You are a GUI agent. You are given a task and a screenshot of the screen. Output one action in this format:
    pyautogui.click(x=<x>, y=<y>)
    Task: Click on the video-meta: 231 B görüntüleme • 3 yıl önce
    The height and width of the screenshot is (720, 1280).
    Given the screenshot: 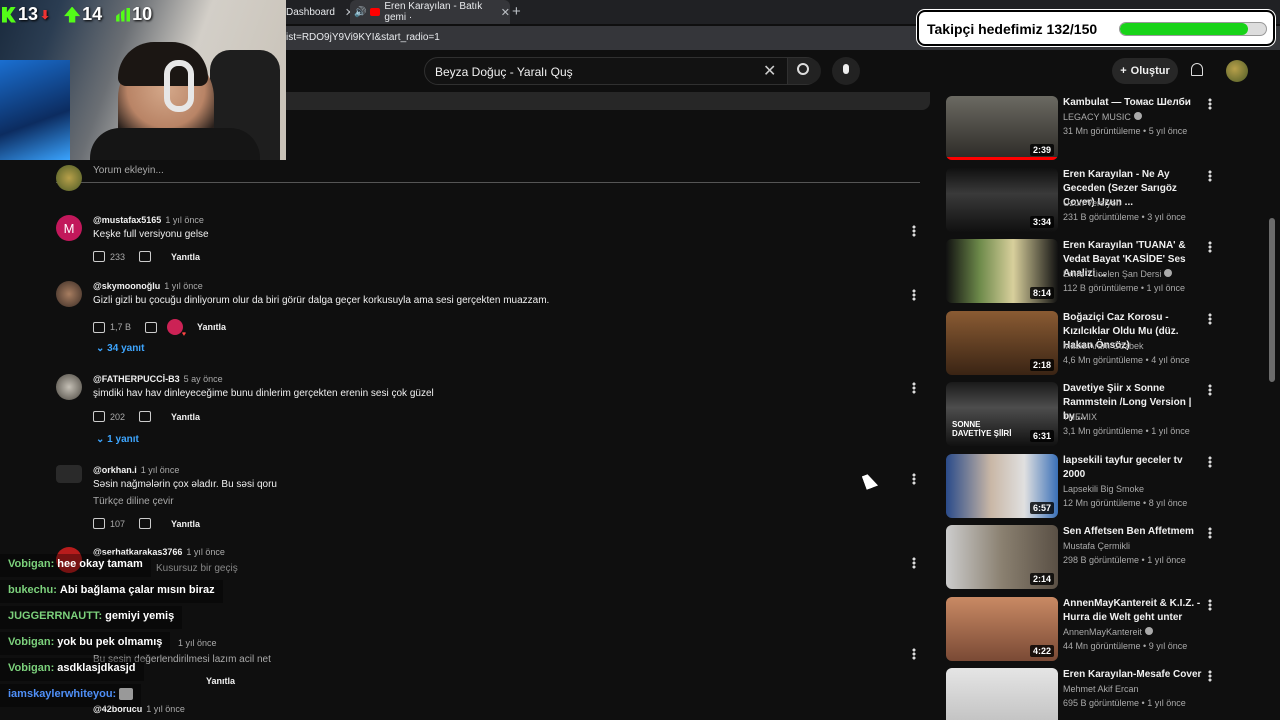 What is the action you would take?
    pyautogui.click(x=1124, y=217)
    